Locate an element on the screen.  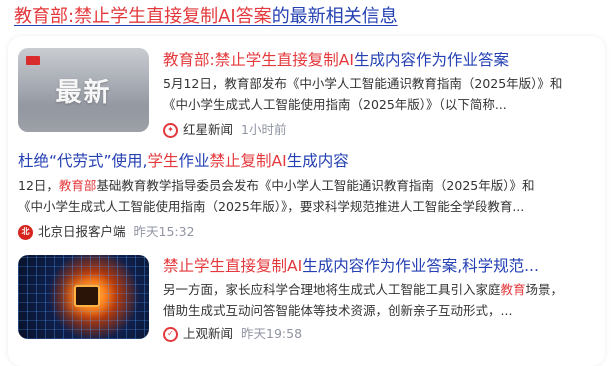
publish-time: 1小时前 is located at coordinates (264, 129).